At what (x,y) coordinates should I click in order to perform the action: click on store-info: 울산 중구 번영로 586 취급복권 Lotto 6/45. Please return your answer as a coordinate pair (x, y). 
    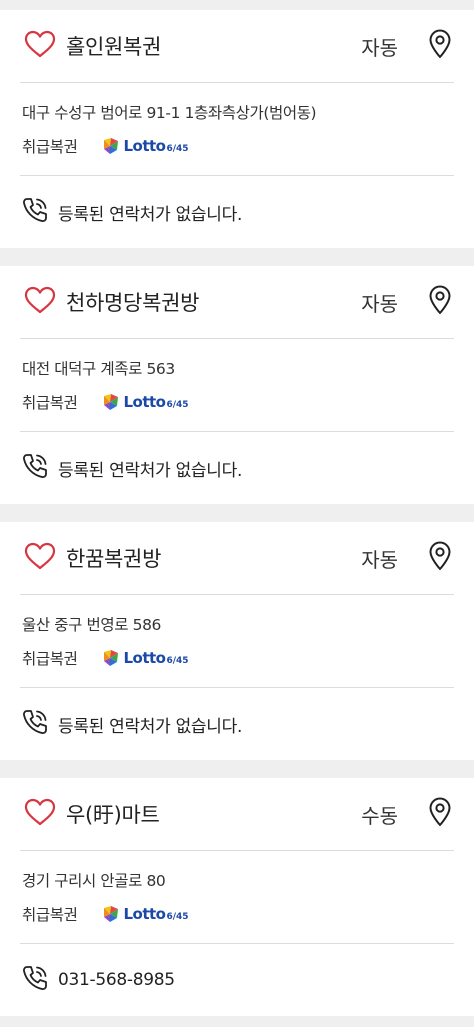
    Looking at the image, I should click on (237, 641).